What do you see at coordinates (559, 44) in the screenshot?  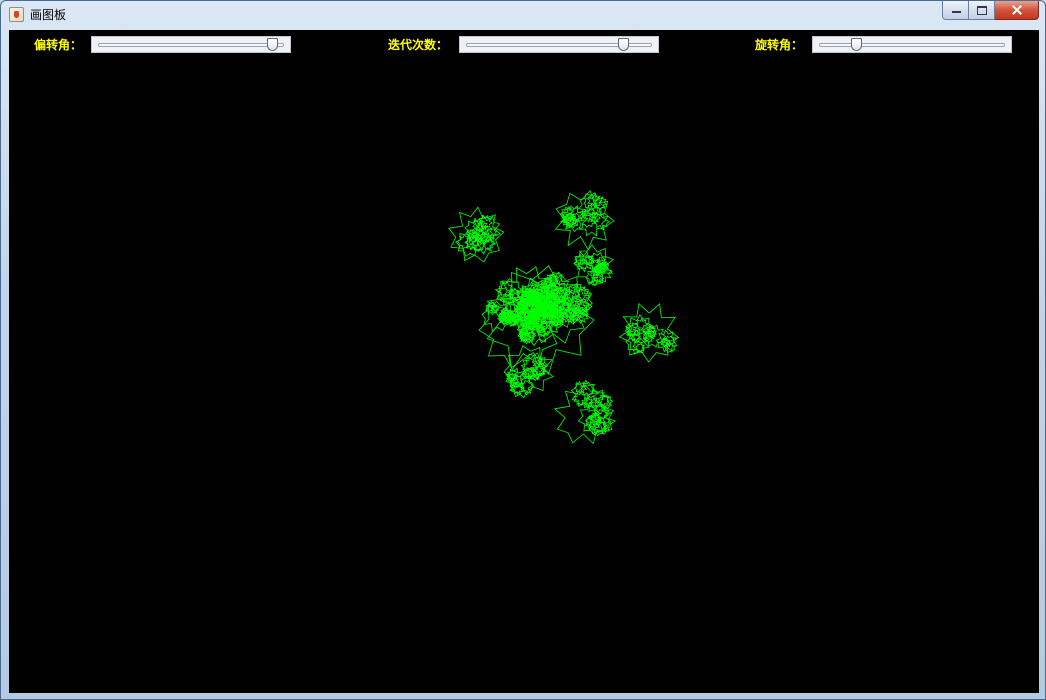 I see `iteration-count-slider` at bounding box center [559, 44].